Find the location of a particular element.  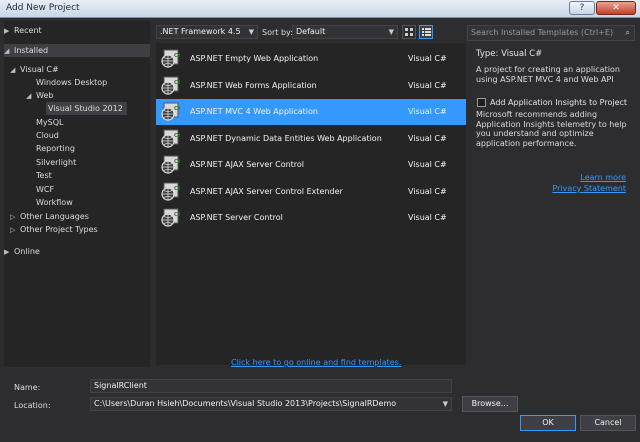

tree-label: Test is located at coordinates (44, 175).